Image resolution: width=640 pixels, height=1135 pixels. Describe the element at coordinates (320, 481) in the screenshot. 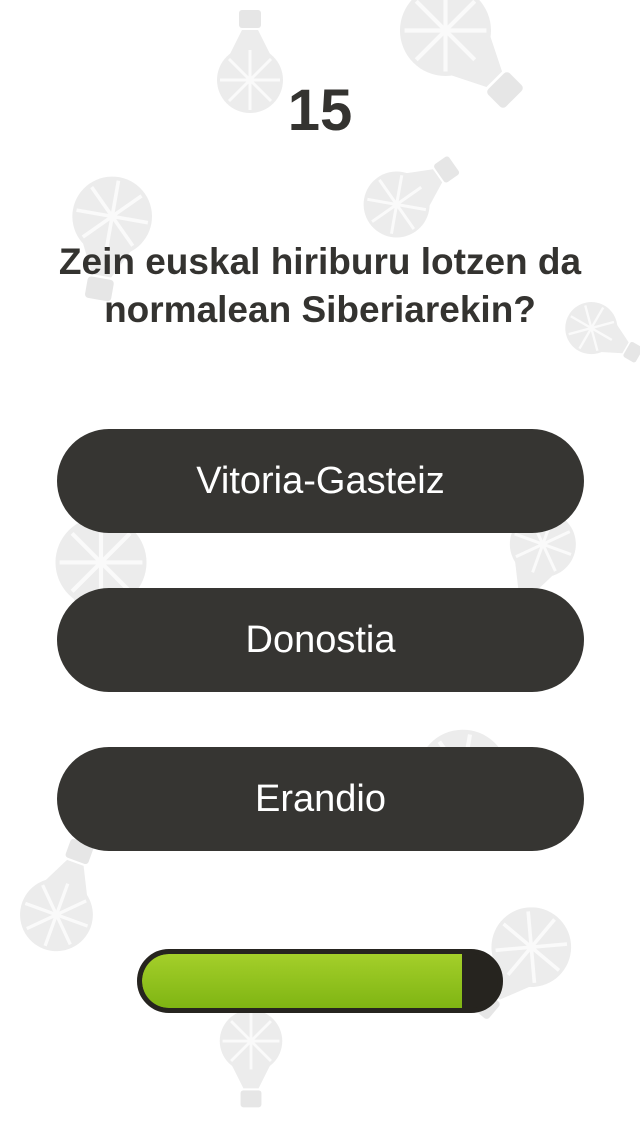

I see `answer-button-1: Vitoria-Gasteiz` at that location.